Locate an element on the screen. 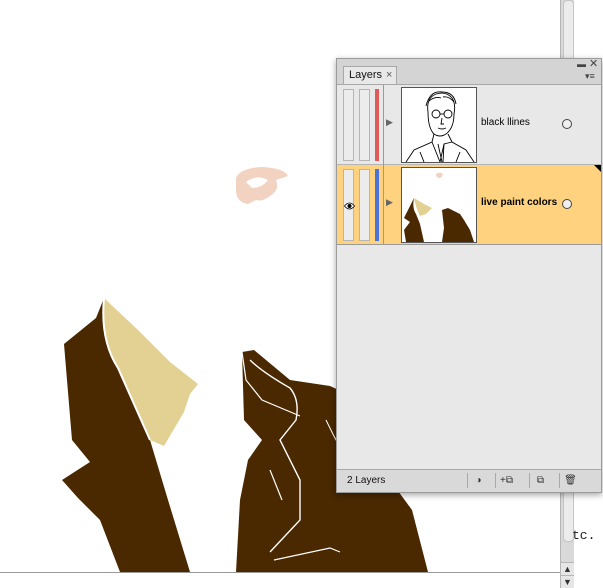  panel-menu-icon: ▾≡ is located at coordinates (590, 76).